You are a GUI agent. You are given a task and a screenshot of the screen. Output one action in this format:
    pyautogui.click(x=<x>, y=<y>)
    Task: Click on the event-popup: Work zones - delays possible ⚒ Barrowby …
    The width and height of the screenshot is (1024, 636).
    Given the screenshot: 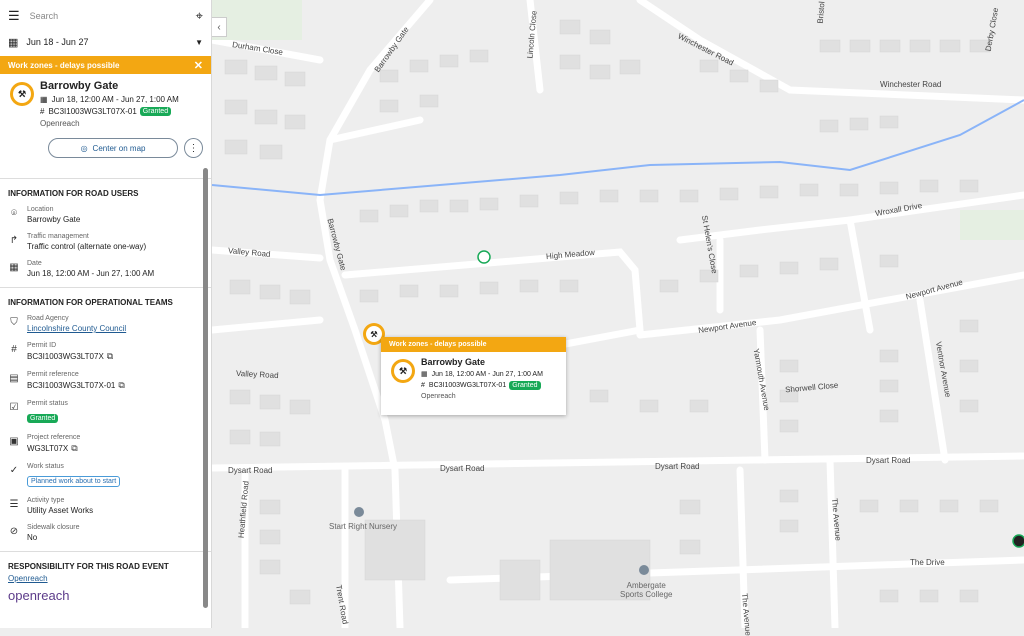 What is the action you would take?
    pyautogui.click(x=473, y=376)
    